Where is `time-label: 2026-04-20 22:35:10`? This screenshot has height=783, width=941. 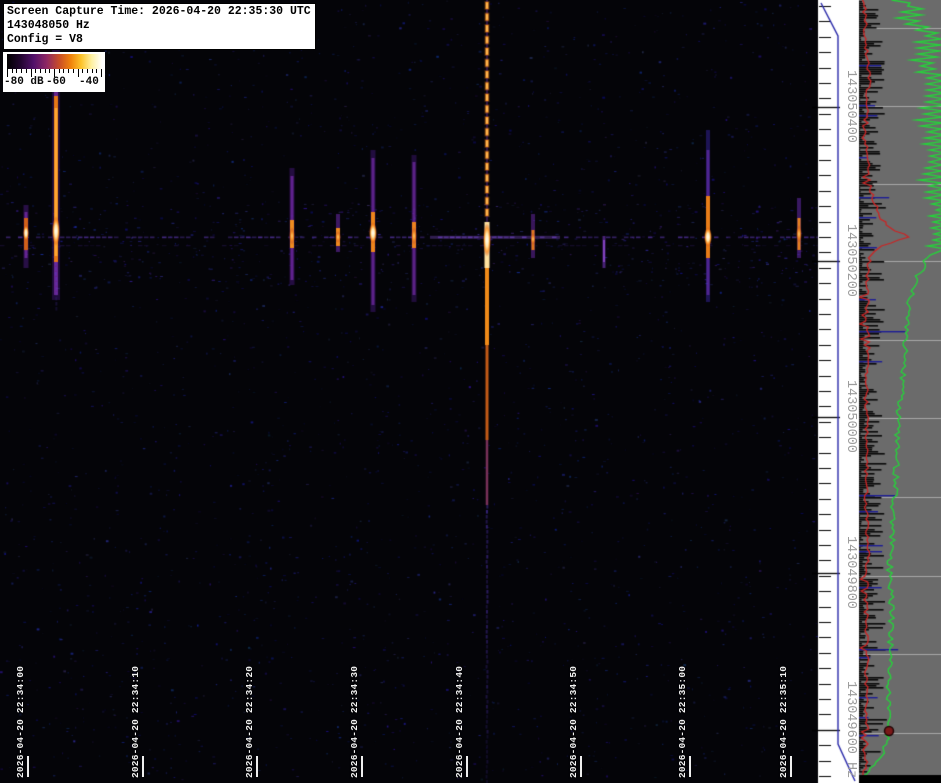 time-label: 2026-04-20 22:35:10 is located at coordinates (783, 721).